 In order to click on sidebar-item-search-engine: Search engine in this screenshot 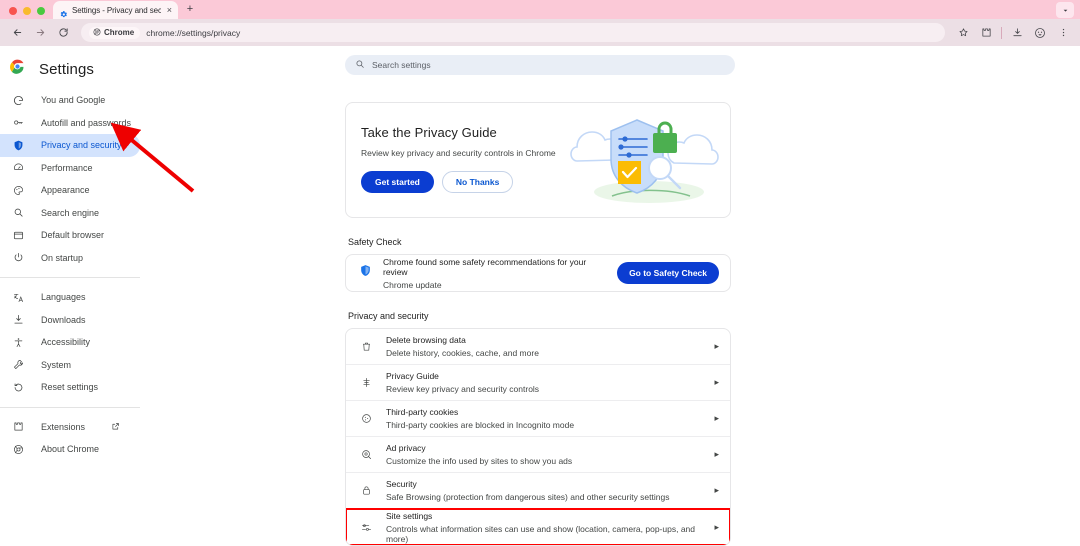, I will do `click(70, 213)`.